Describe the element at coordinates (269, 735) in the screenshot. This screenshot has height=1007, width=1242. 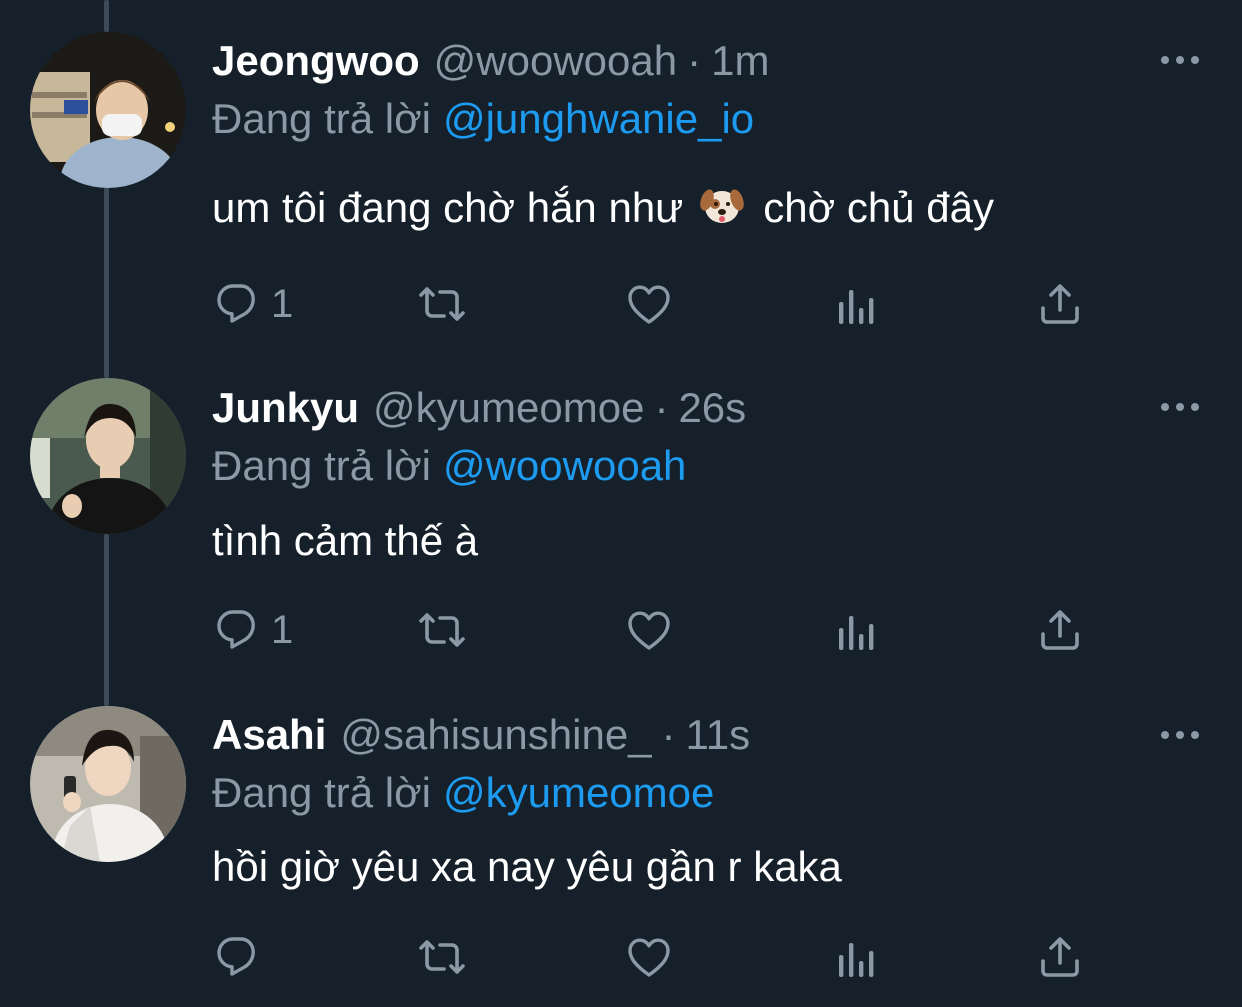
I see `display-name: Asahi` at that location.